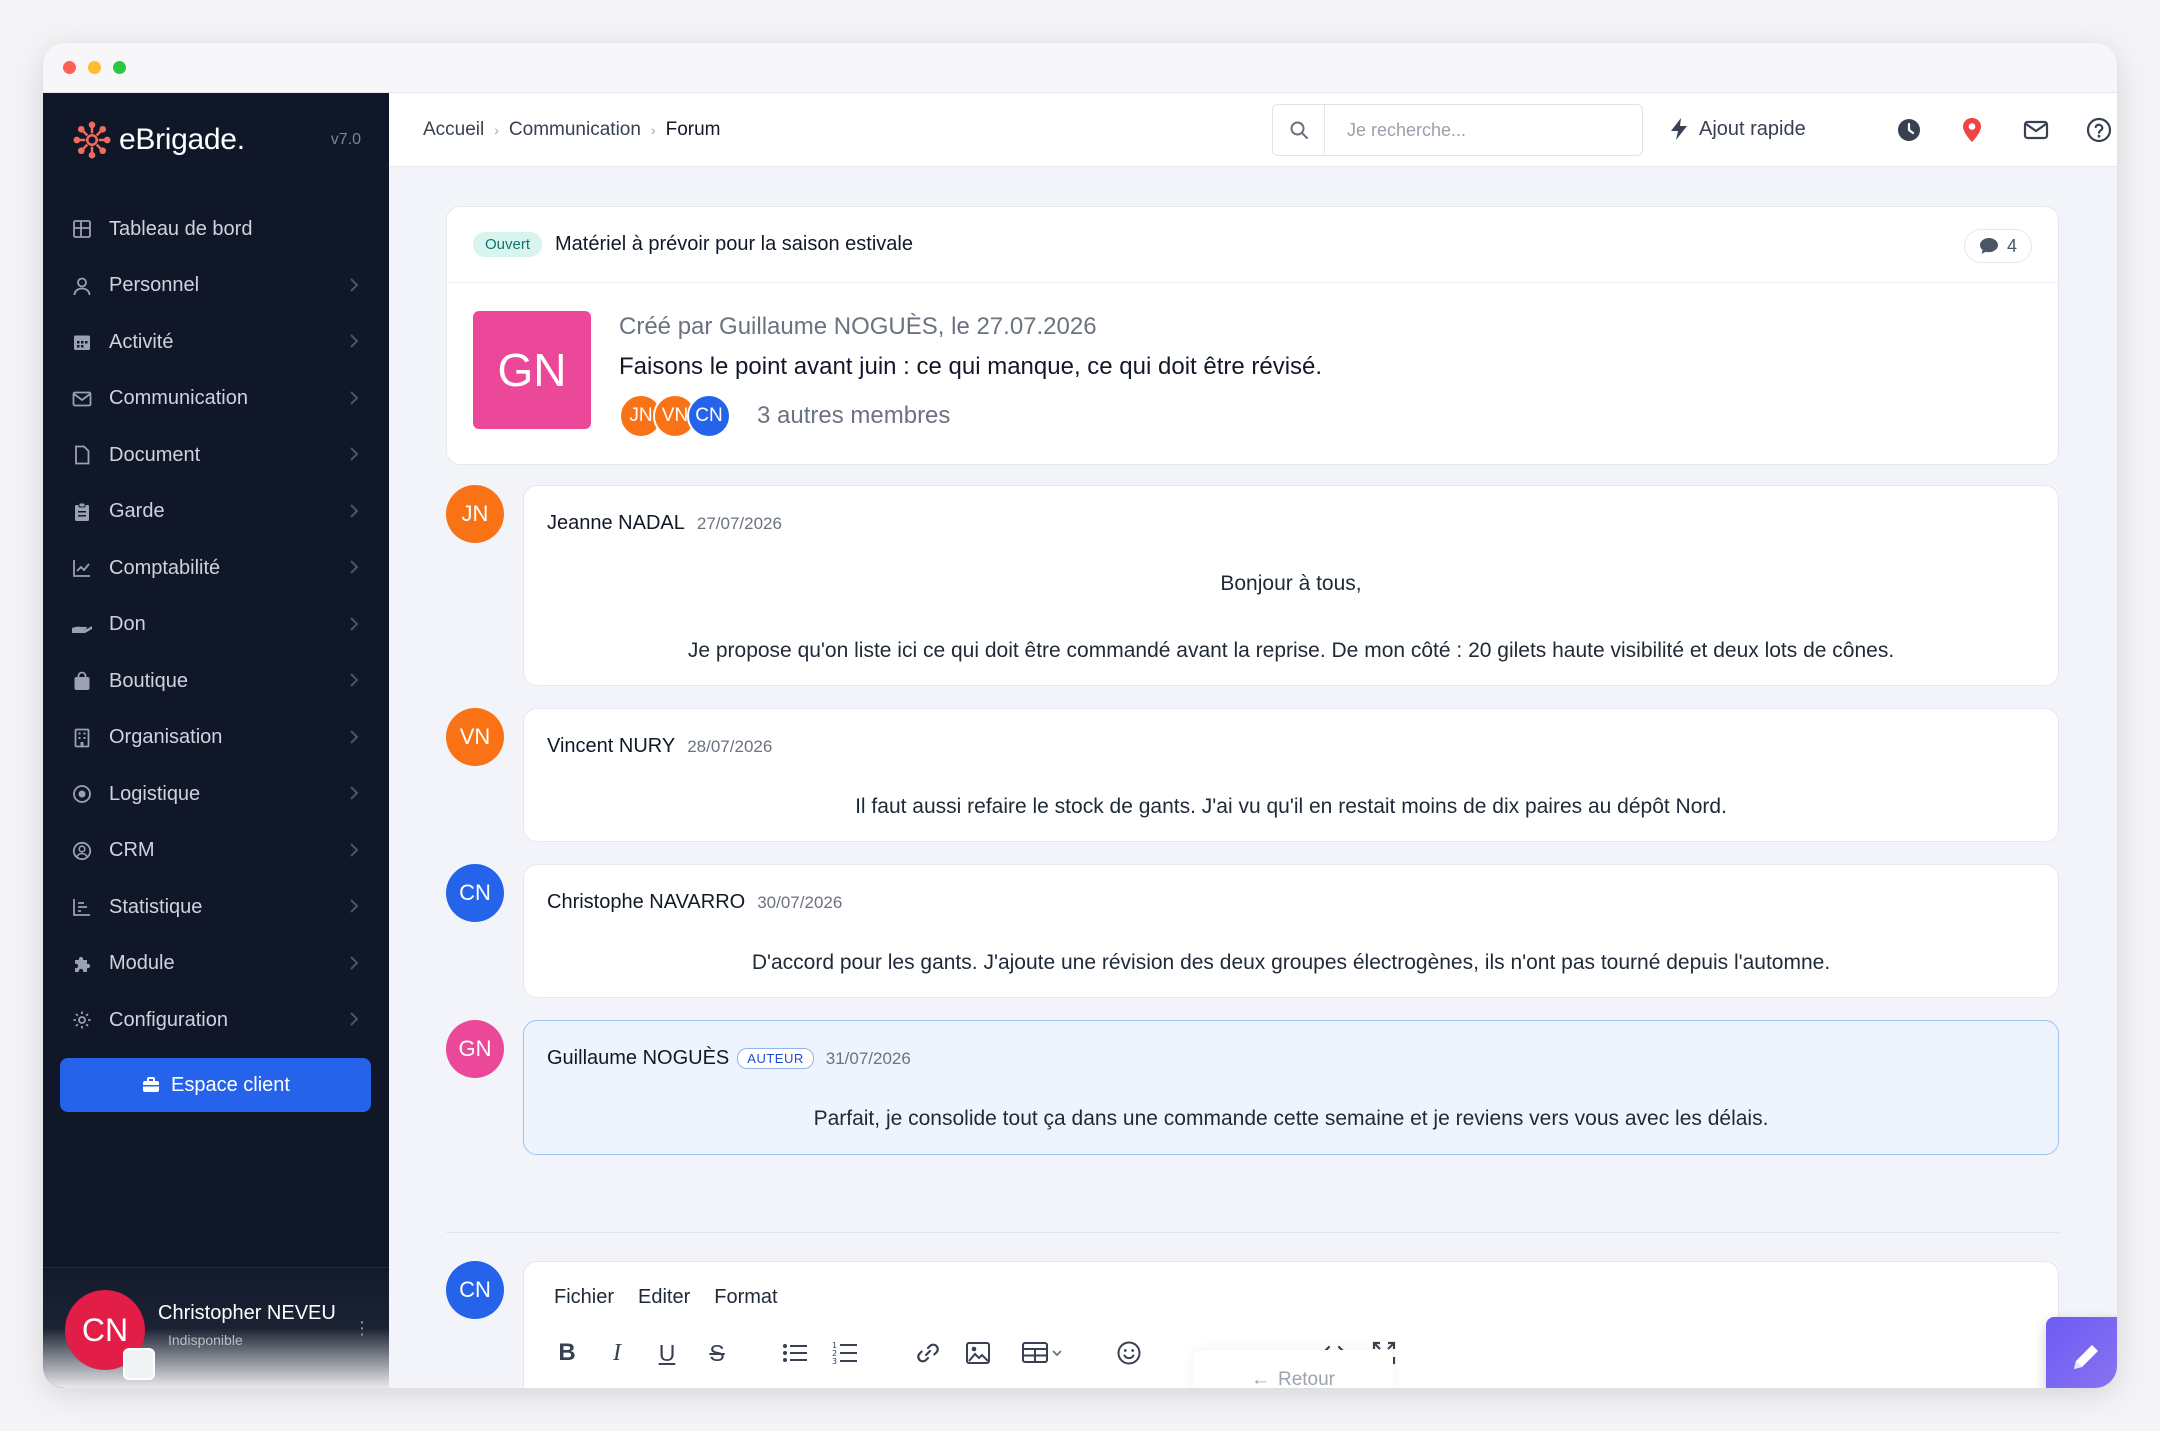 The width and height of the screenshot is (2160, 1431). What do you see at coordinates (94, 67) in the screenshot?
I see `minimize-window-button` at bounding box center [94, 67].